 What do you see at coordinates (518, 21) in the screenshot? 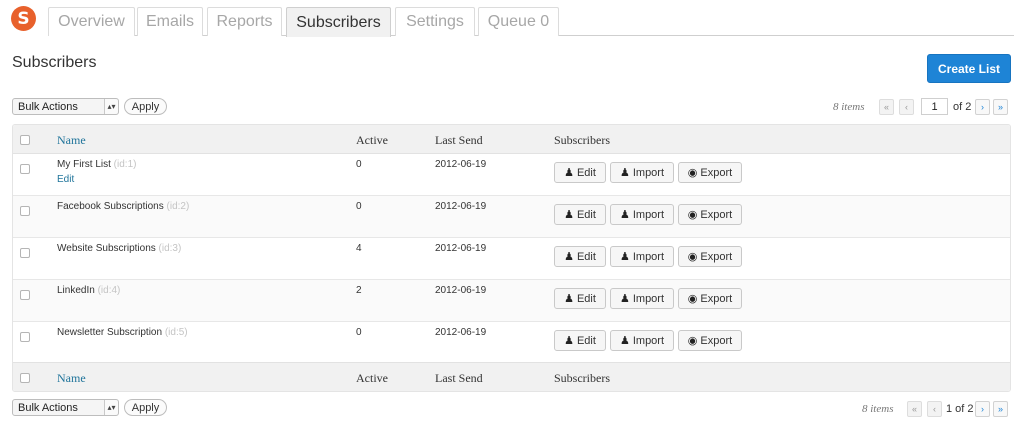
I see `tab-queue: Queue 0` at bounding box center [518, 21].